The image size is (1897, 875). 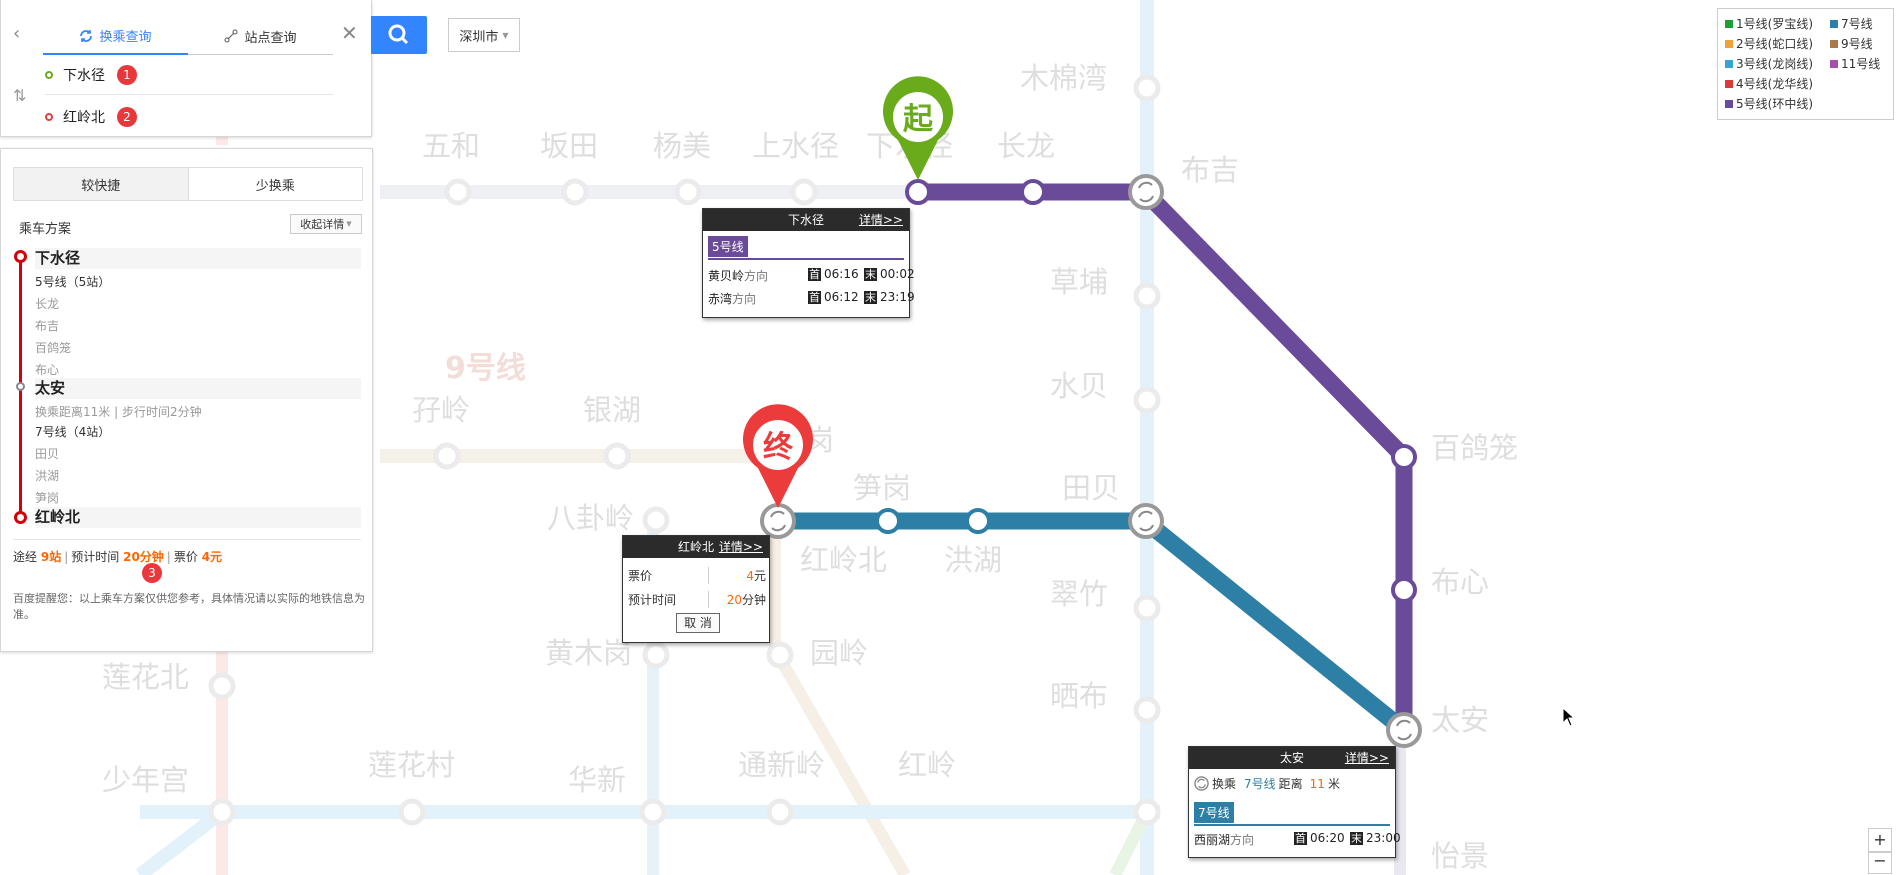 I want to click on schedule-row: 赤湾方向 首 06:12 末 23:19, so click(x=811, y=298).